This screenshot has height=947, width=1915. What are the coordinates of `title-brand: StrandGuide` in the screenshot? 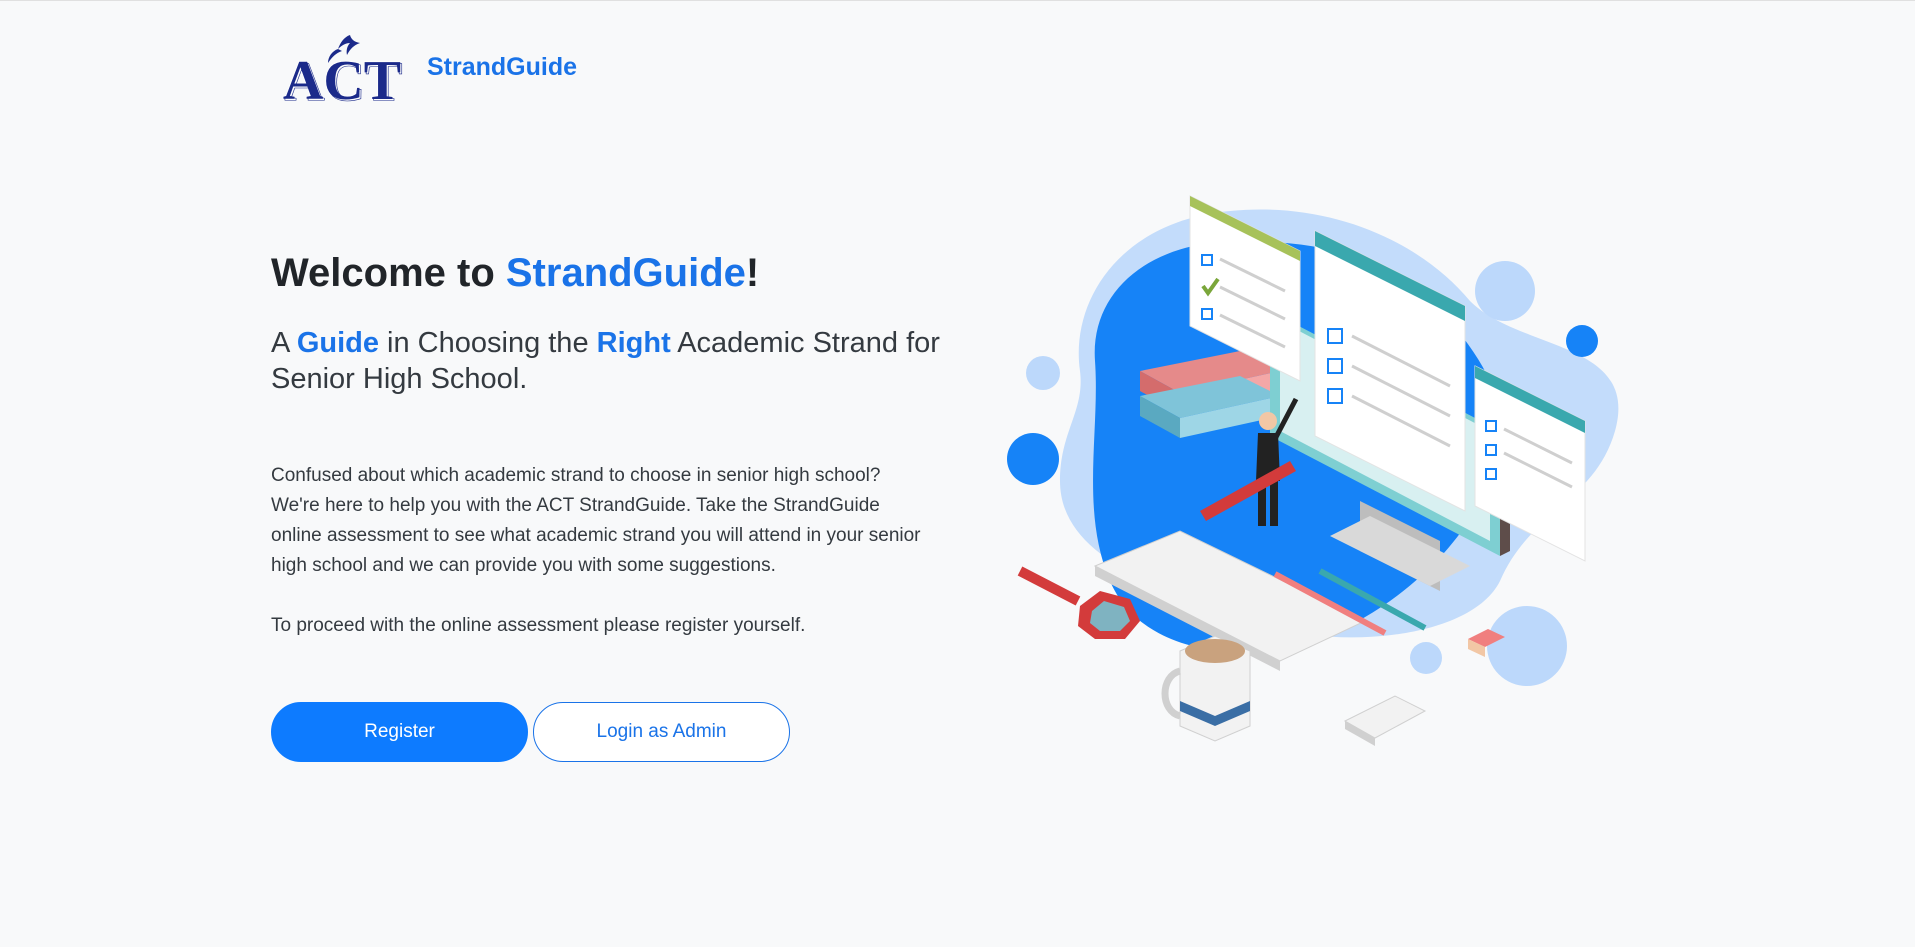 It's located at (625, 273).